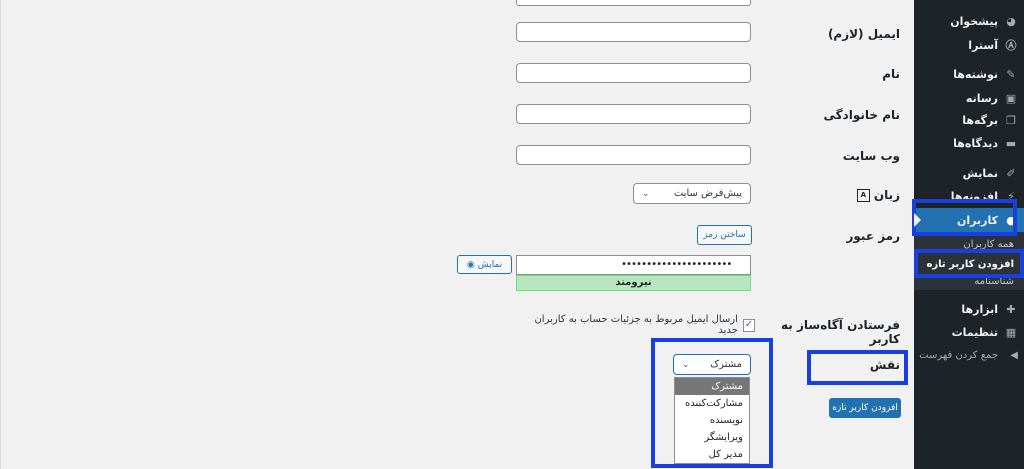 The height and width of the screenshot is (469, 1024). Describe the element at coordinates (975, 74) in the screenshot. I see `sidebar-item-label: نوشته‌ها` at that location.